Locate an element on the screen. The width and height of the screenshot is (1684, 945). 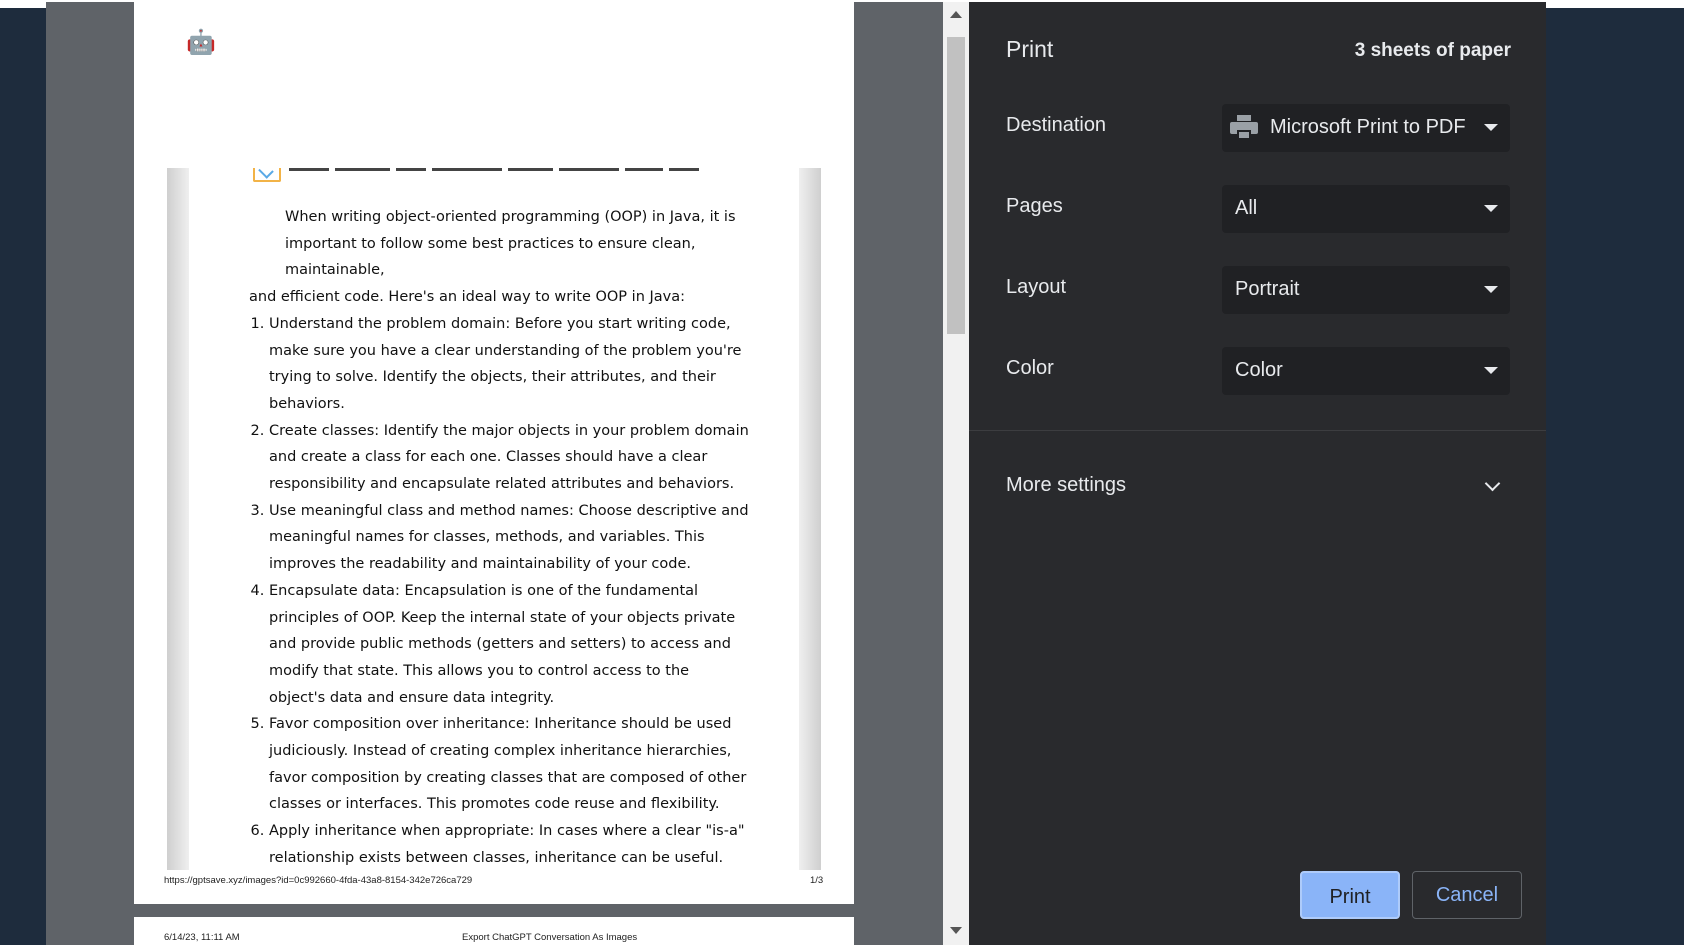
scroll-up-arrow-icon is located at coordinates (956, 14).